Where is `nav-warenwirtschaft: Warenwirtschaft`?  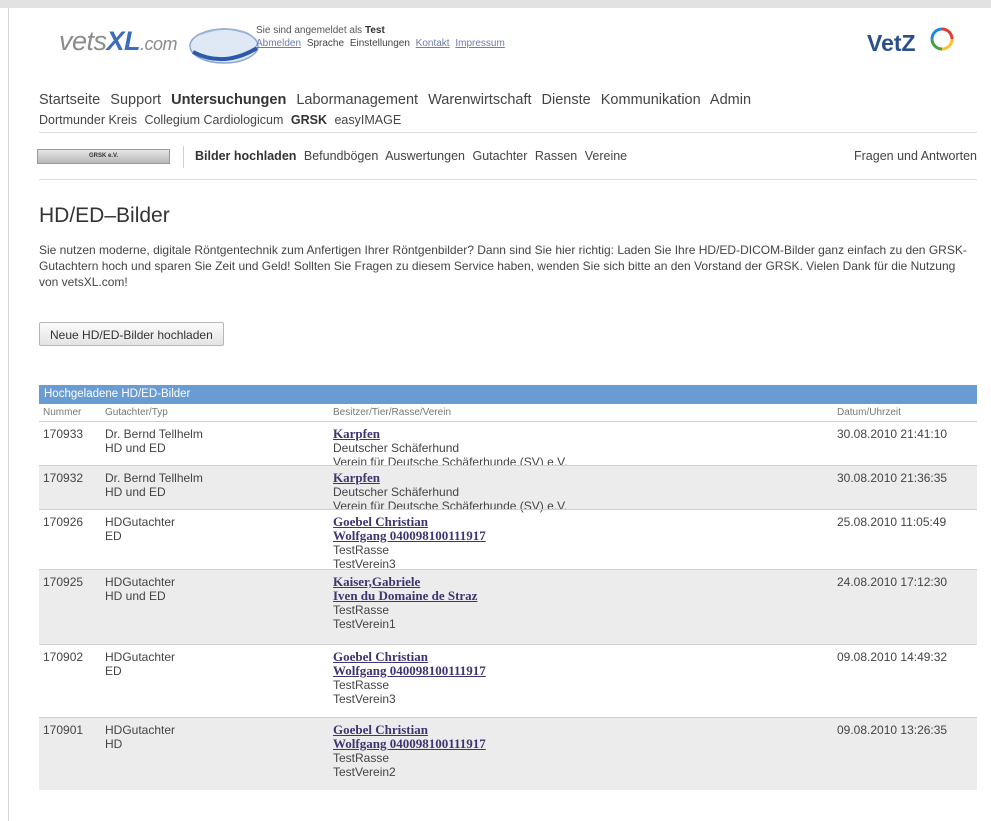
nav-warenwirtschaft: Warenwirtschaft is located at coordinates (479, 100).